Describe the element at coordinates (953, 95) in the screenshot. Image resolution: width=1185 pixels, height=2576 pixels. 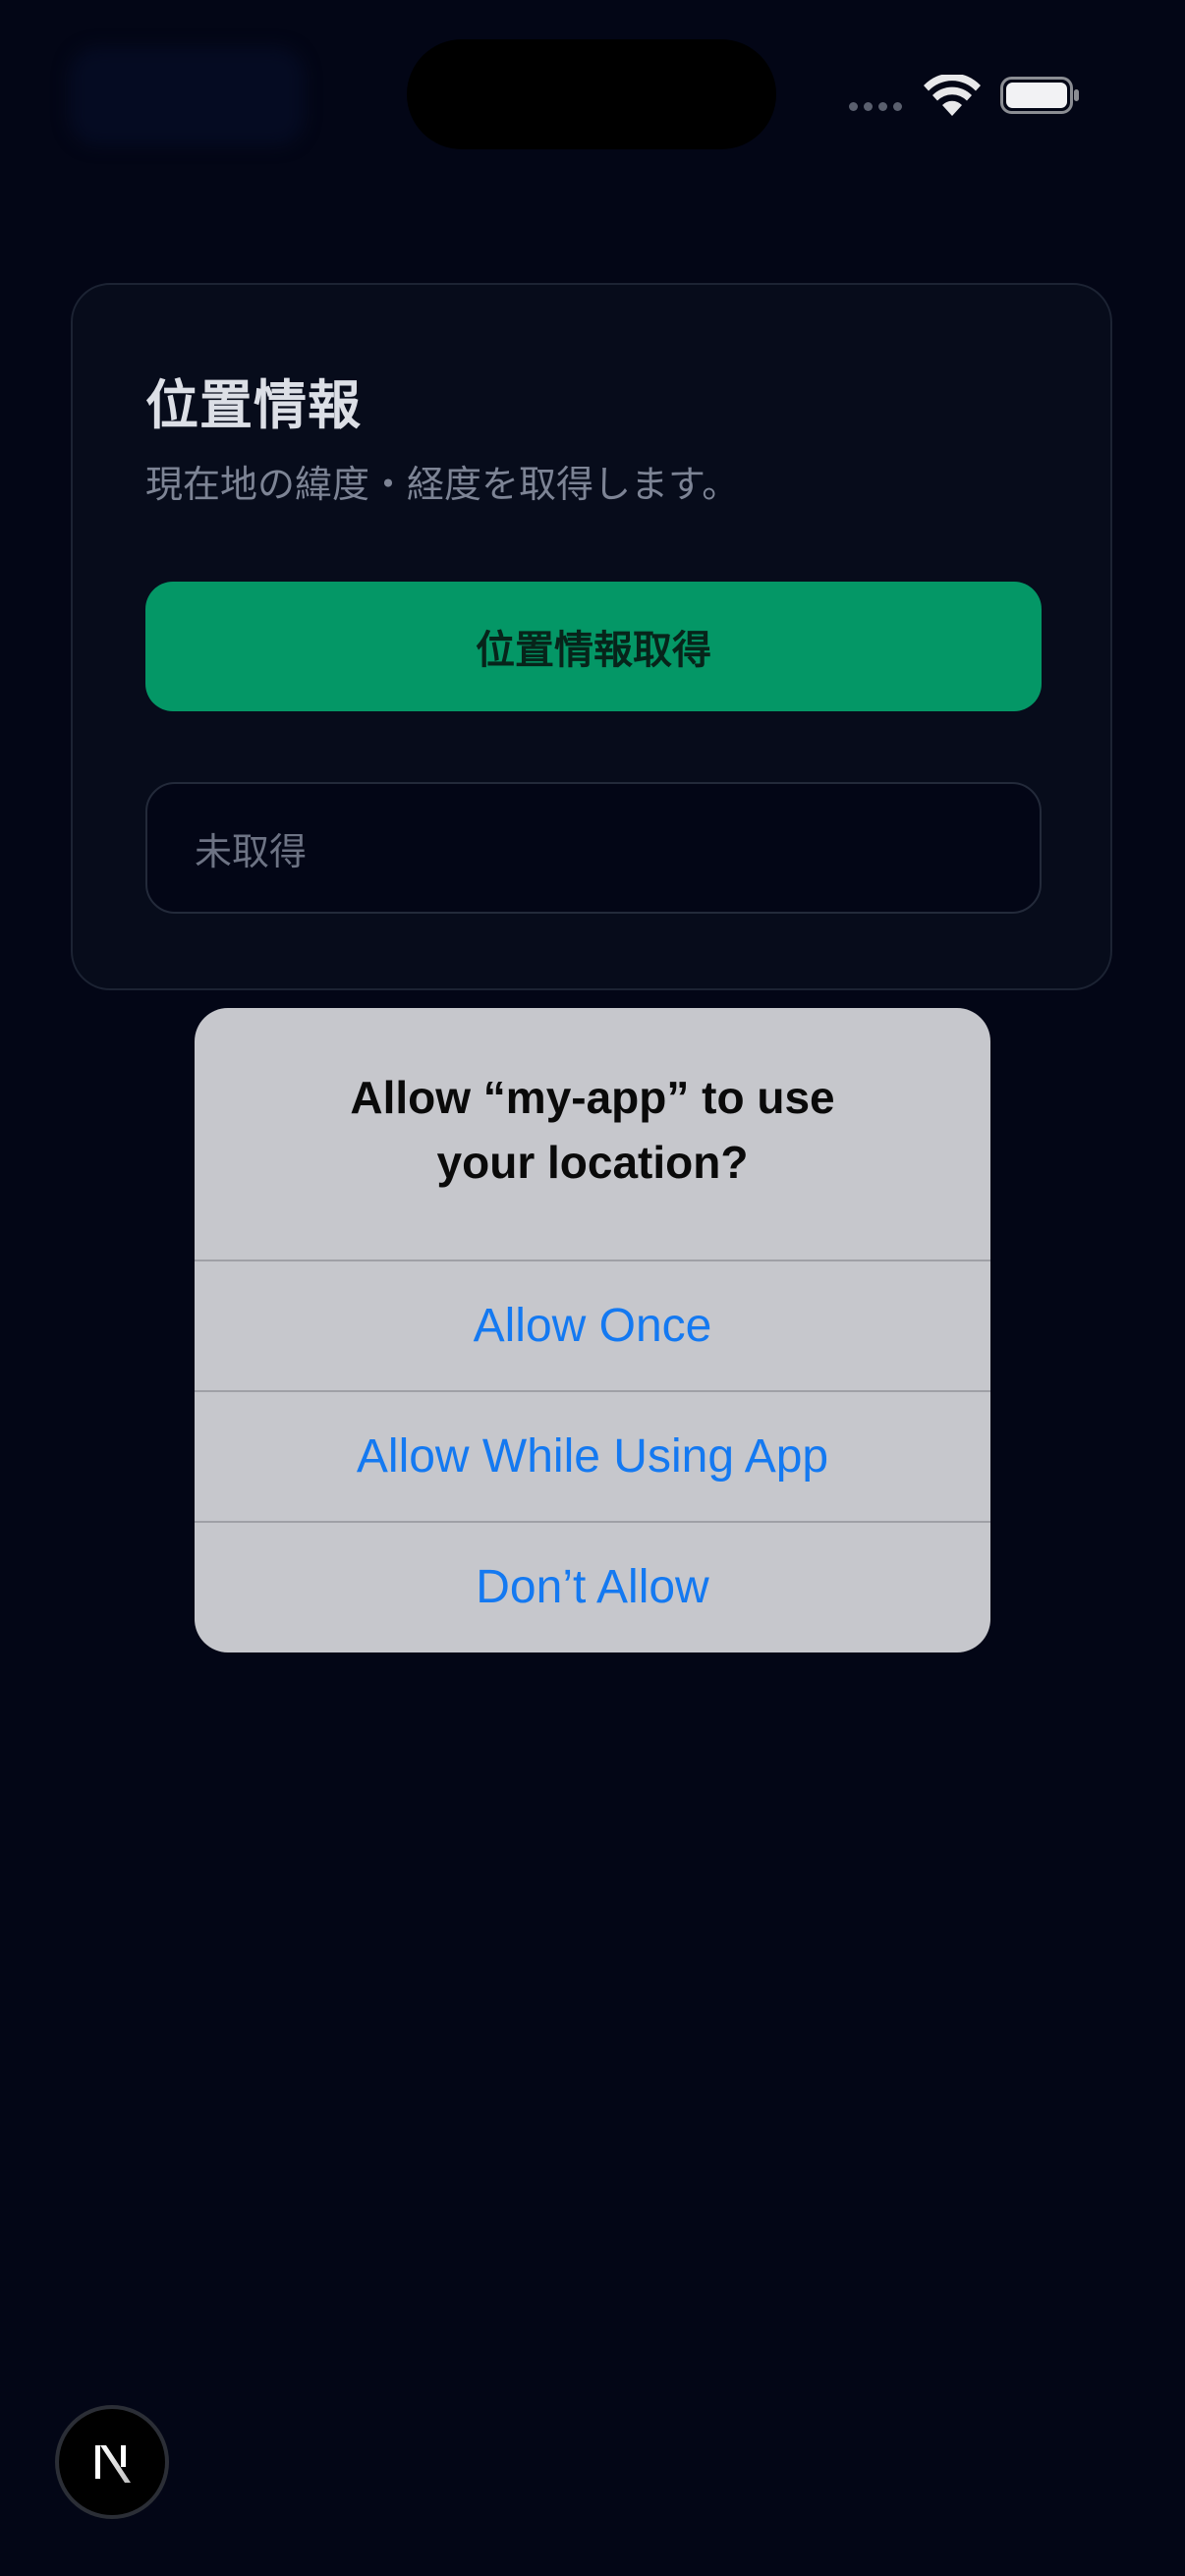
I see `wifi-icon` at that location.